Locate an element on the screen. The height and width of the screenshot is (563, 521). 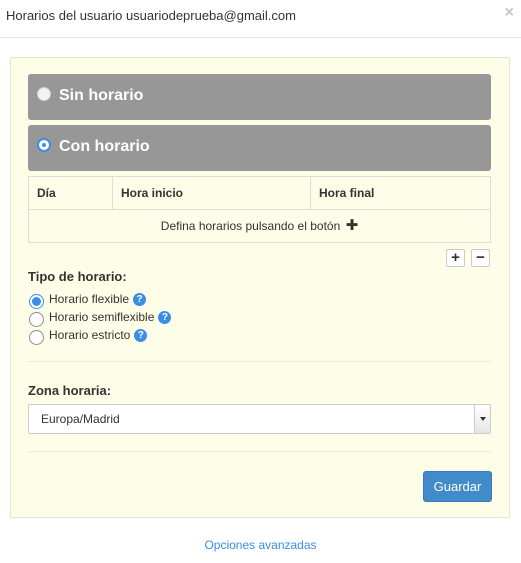
empty-message-text: Defina horarios pulsando el botón is located at coordinates (250, 226).